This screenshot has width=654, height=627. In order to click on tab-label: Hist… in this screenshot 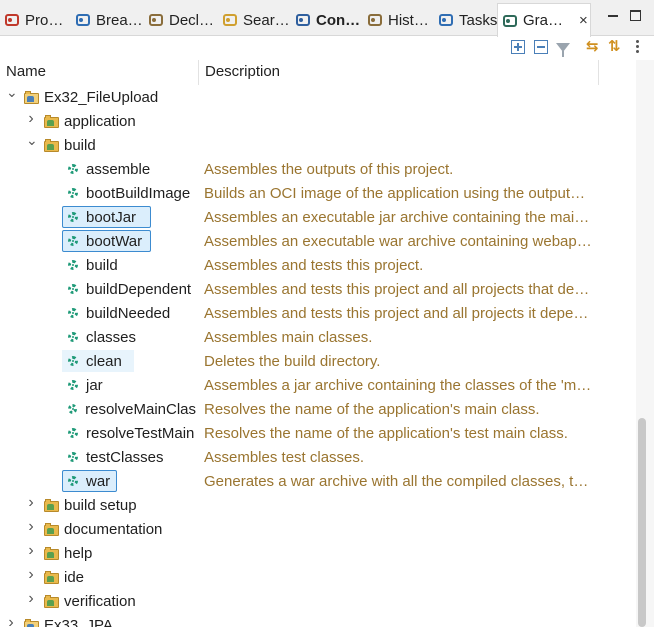, I will do `click(408, 20)`.